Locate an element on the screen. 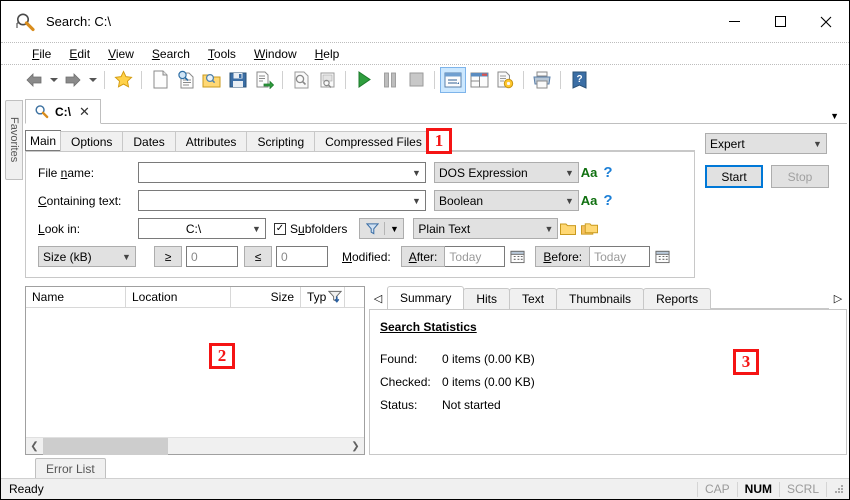  containing-text-mode-select: Boolean ▼ is located at coordinates (506, 200).